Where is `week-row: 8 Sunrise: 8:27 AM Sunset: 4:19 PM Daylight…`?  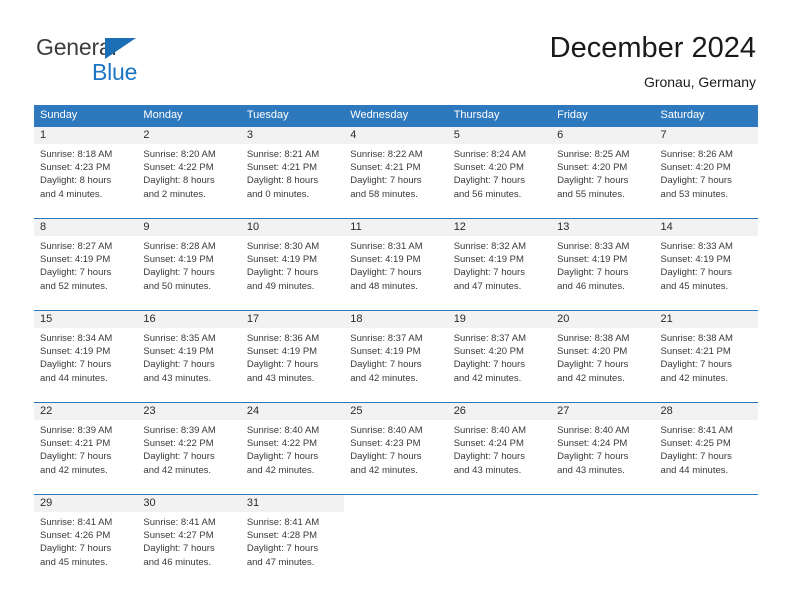 week-row: 8 Sunrise: 8:27 AM Sunset: 4:19 PM Daylight… is located at coordinates (396, 264).